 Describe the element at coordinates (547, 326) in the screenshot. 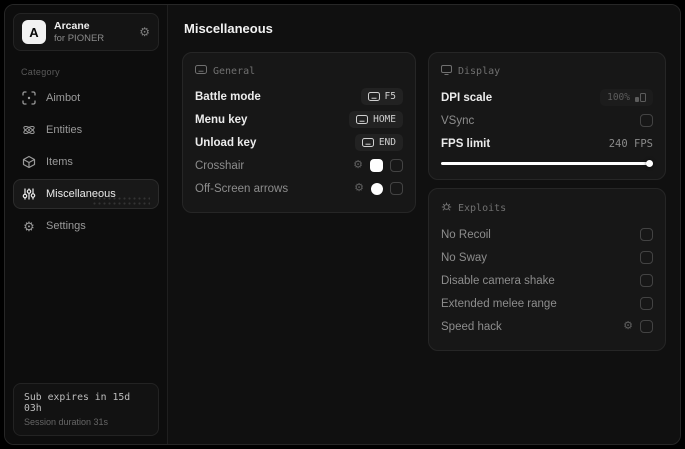

I see `speed-hack-row: Speed hack ⚙` at that location.